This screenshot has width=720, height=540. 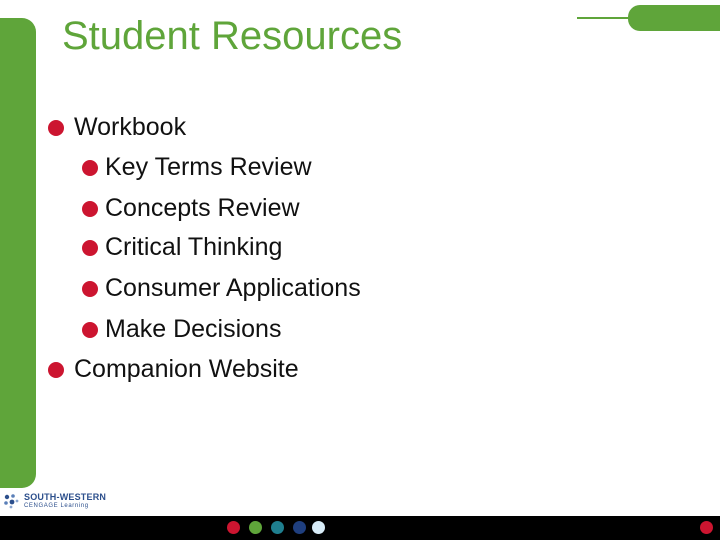 What do you see at coordinates (202, 208) in the screenshot?
I see `bullet-text: Concepts Review` at bounding box center [202, 208].